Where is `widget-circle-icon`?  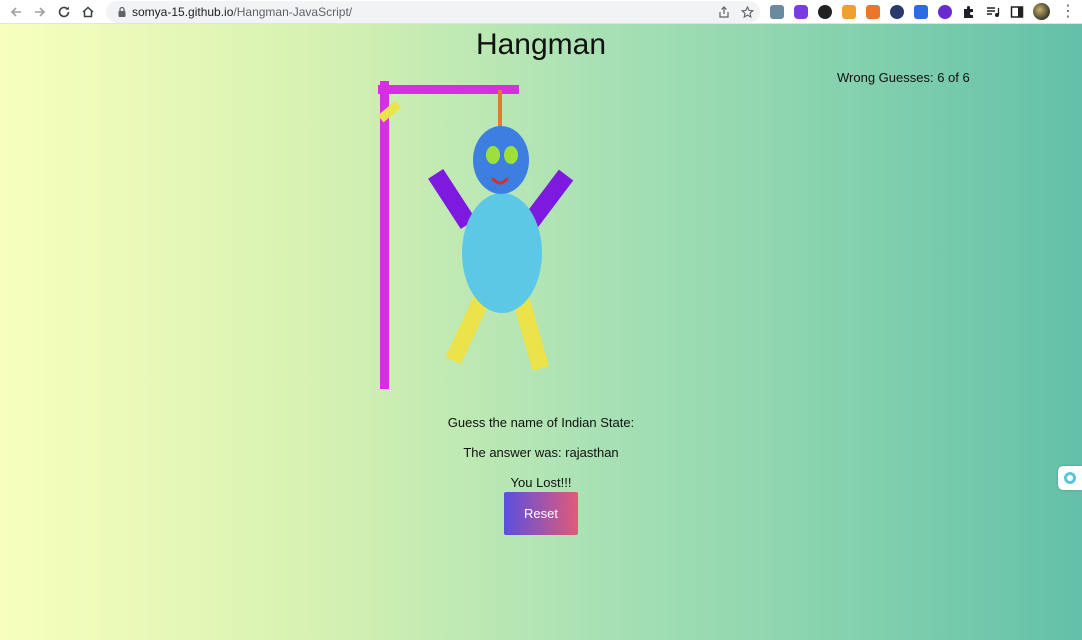 widget-circle-icon is located at coordinates (1070, 478).